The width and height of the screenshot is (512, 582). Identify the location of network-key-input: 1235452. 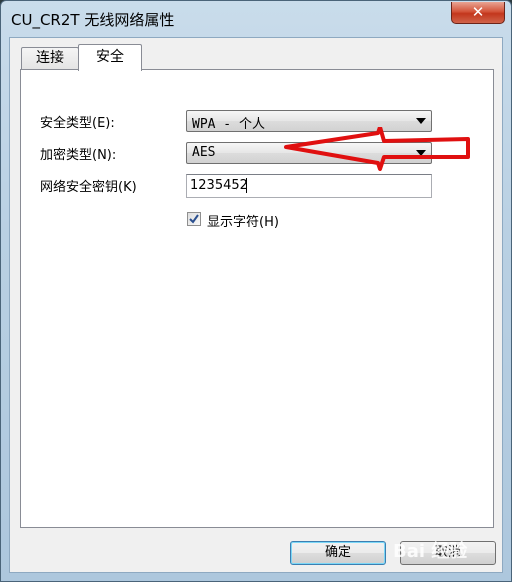
(309, 186).